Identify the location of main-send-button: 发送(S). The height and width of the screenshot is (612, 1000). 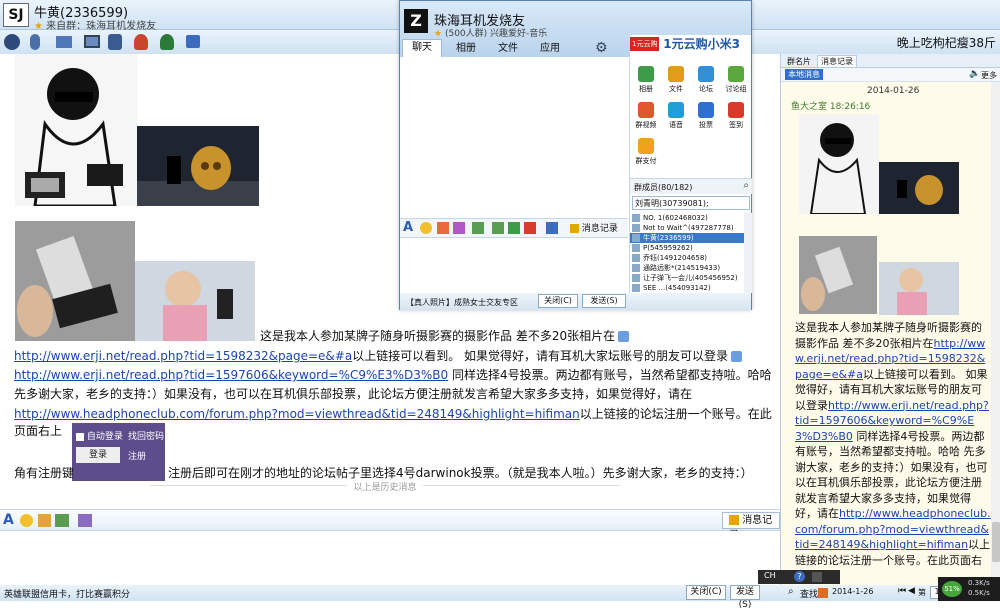
(745, 597).